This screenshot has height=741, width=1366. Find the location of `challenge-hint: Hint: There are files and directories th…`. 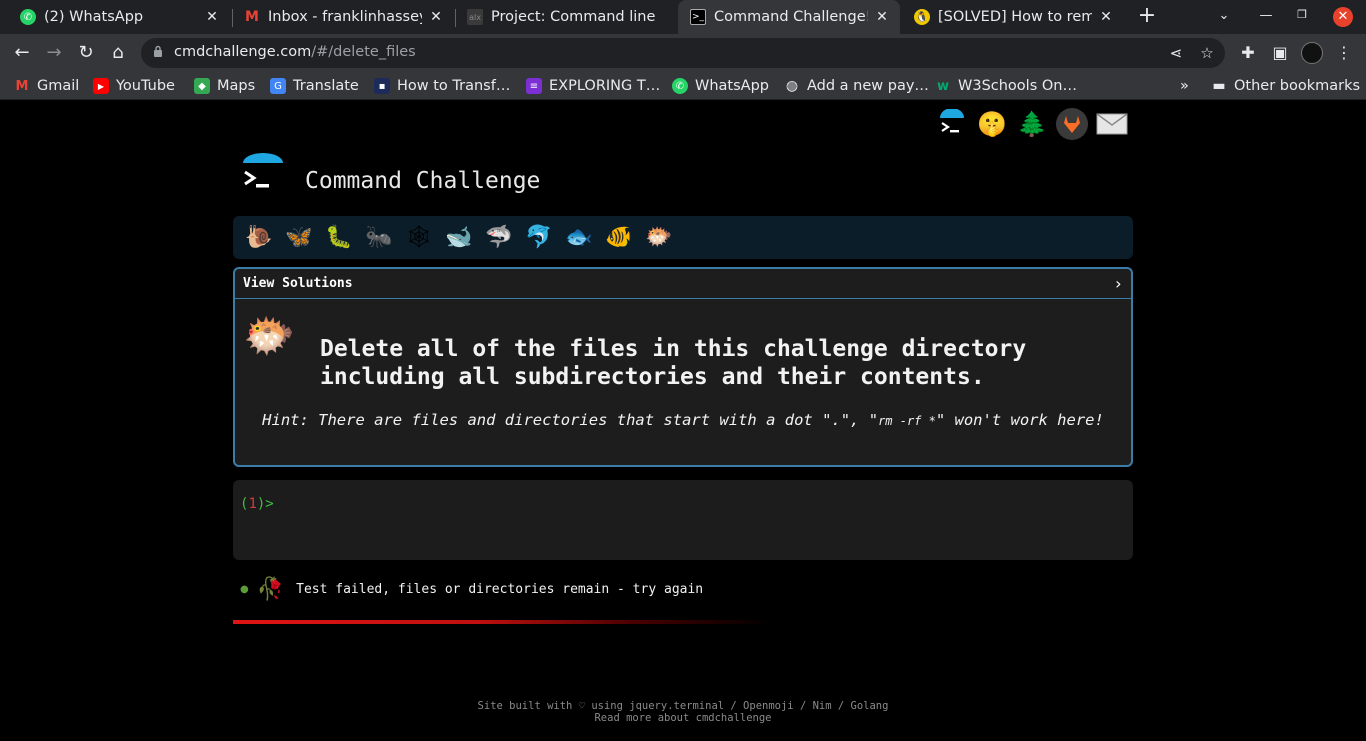

challenge-hint: Hint: There are files and directories th… is located at coordinates (683, 420).